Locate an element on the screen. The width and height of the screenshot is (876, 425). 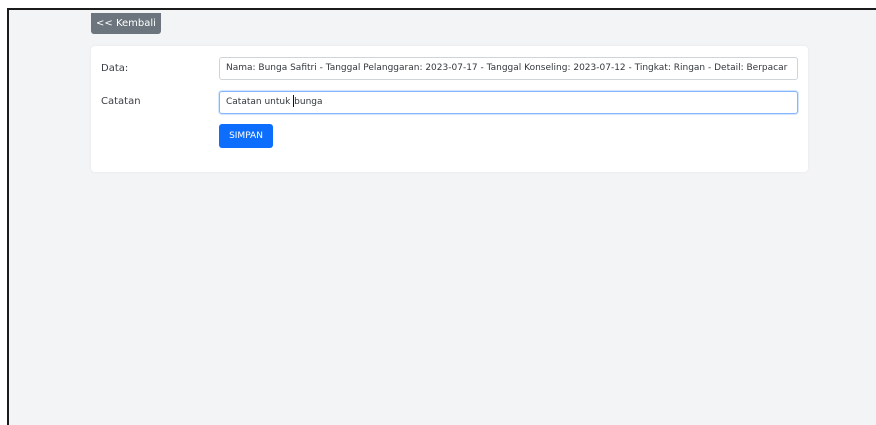
data-label: Data: is located at coordinates (115, 68).